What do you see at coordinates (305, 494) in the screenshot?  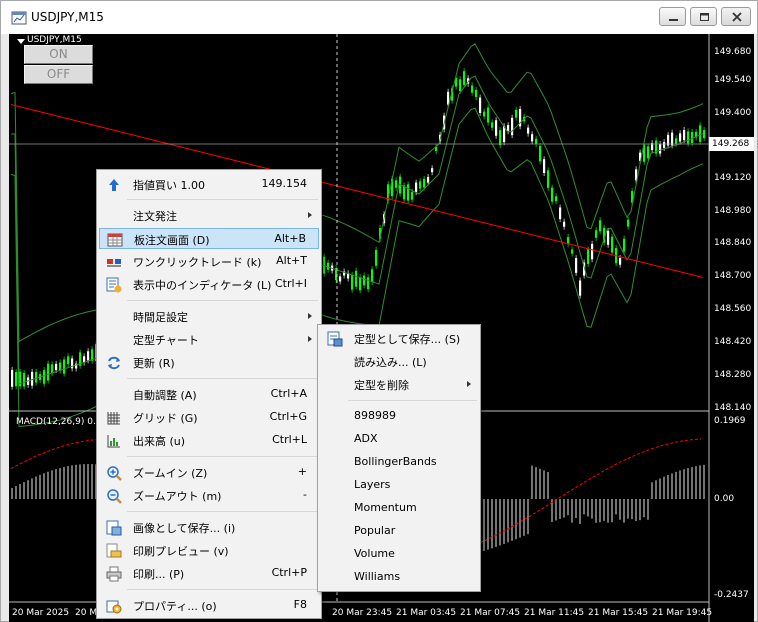 I see `menu-item-shortcut: -` at bounding box center [305, 494].